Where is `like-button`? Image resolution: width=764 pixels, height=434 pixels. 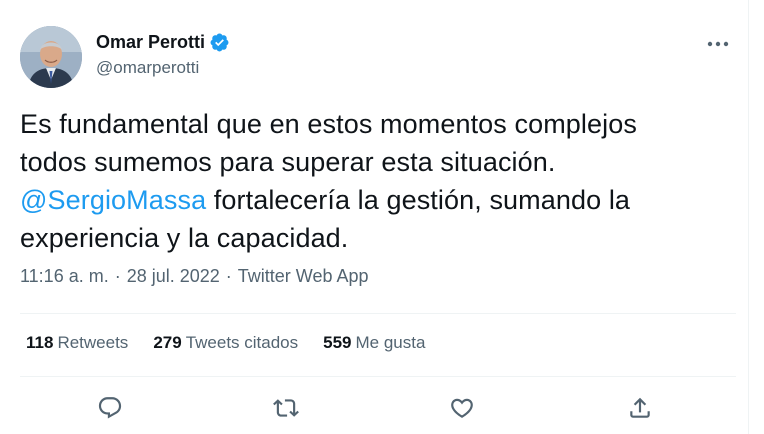 like-button is located at coordinates (462, 408).